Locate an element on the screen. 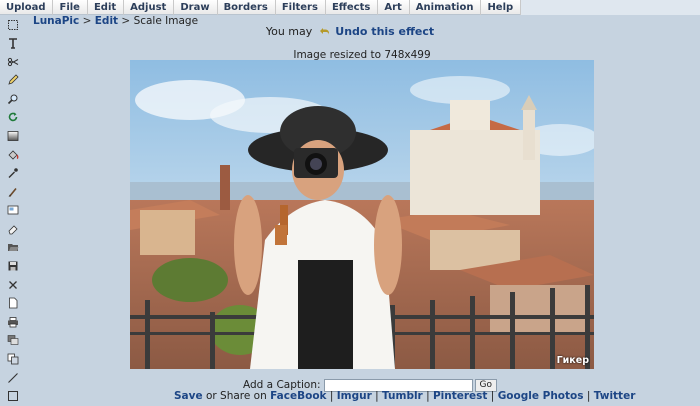 Image resolution: width=700 pixels, height=406 pixels. undo-prefix: You may is located at coordinates (289, 31).